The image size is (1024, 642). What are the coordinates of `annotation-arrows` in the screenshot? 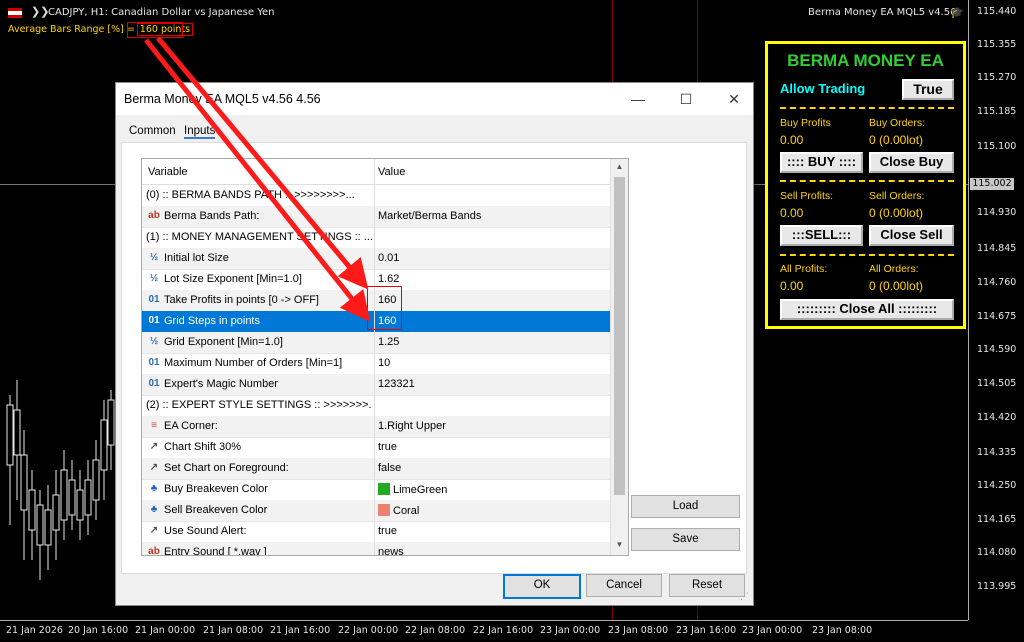 It's located at (257, 179).